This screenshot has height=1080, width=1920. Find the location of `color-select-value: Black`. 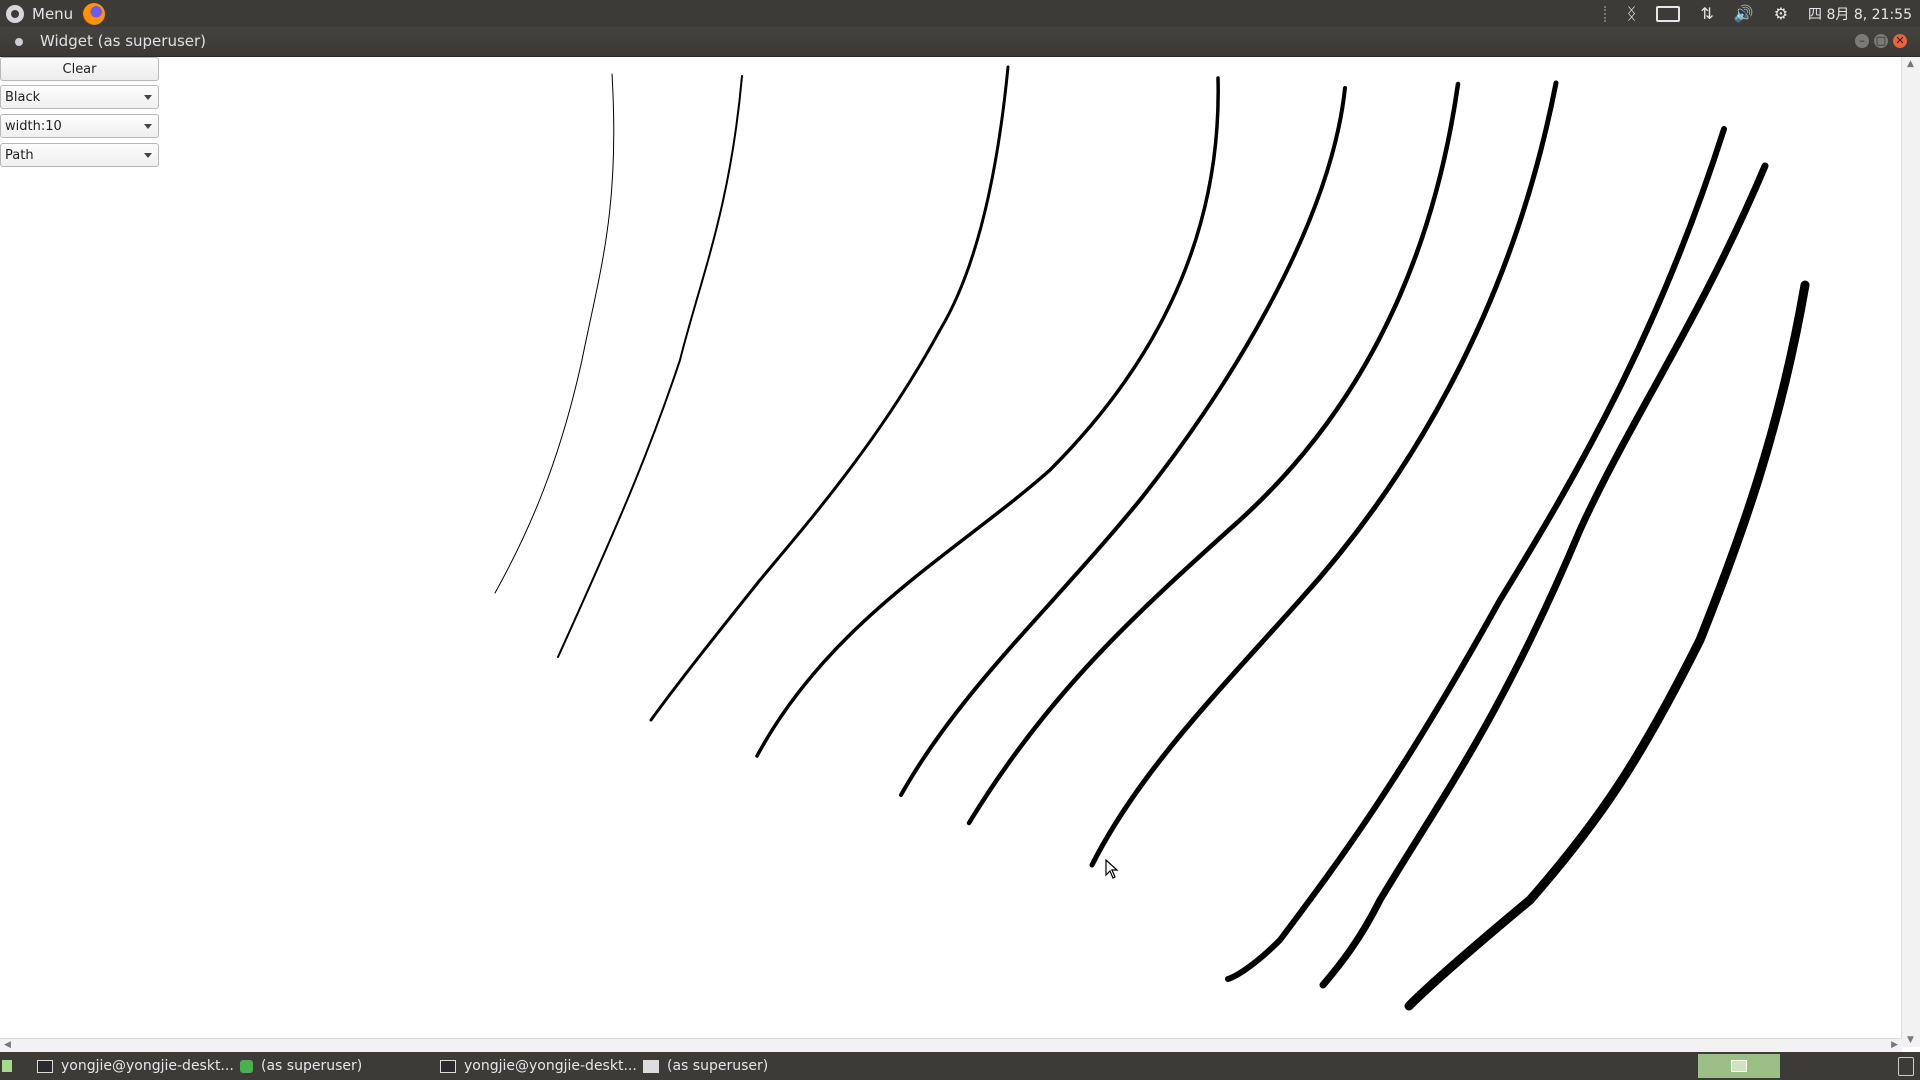

color-select-value: Black is located at coordinates (23, 97).